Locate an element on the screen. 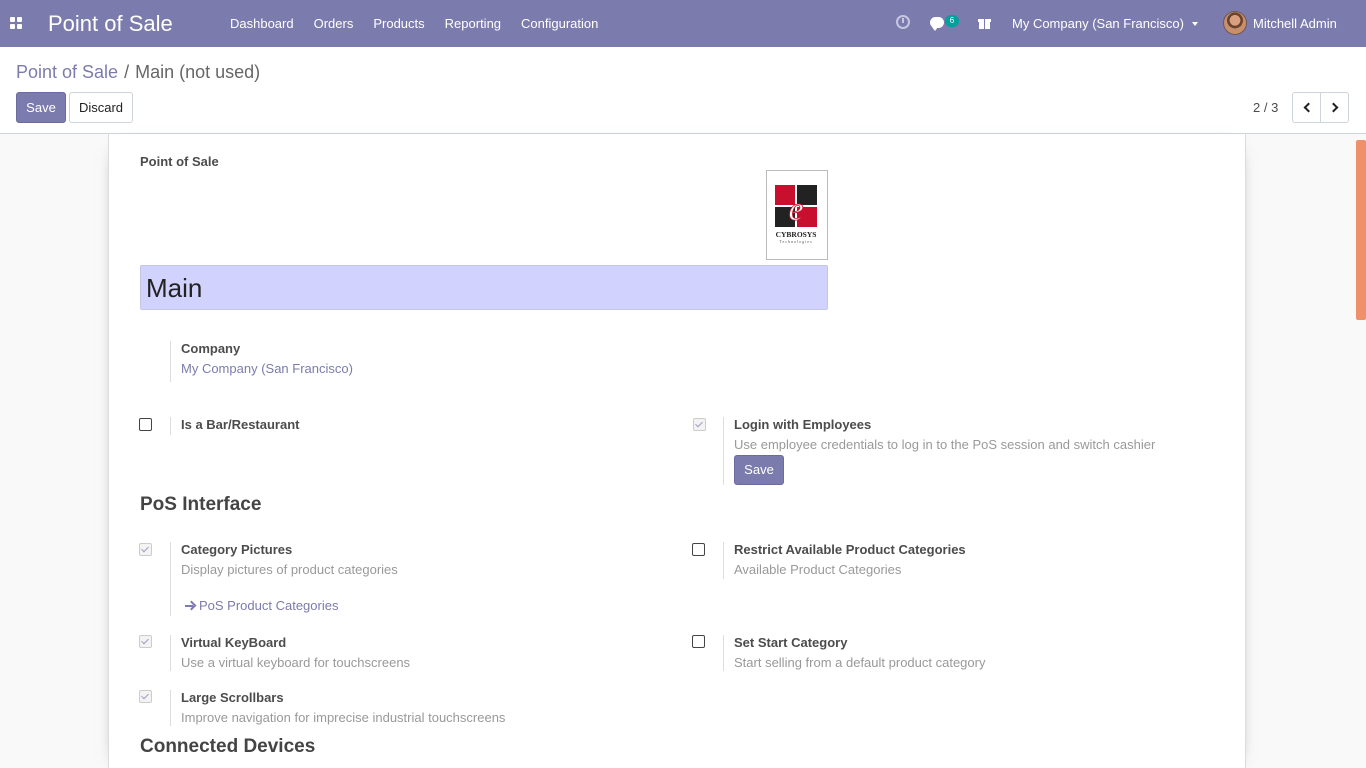  menu-configuration: Configuration is located at coordinates (559, 23).